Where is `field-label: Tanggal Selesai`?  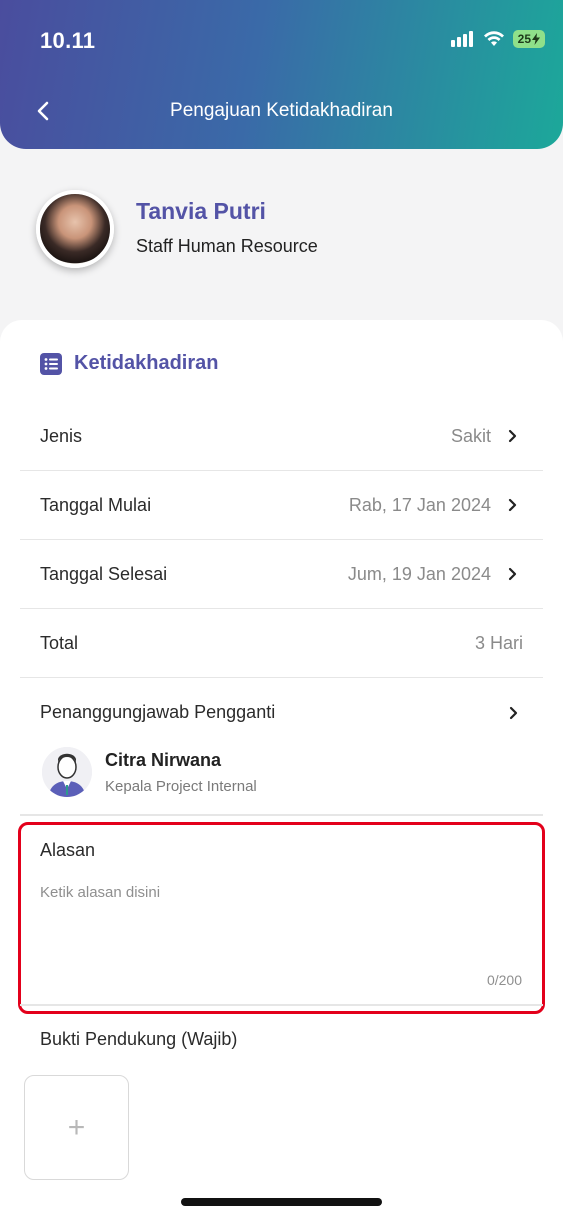 field-label: Tanggal Selesai is located at coordinates (104, 573).